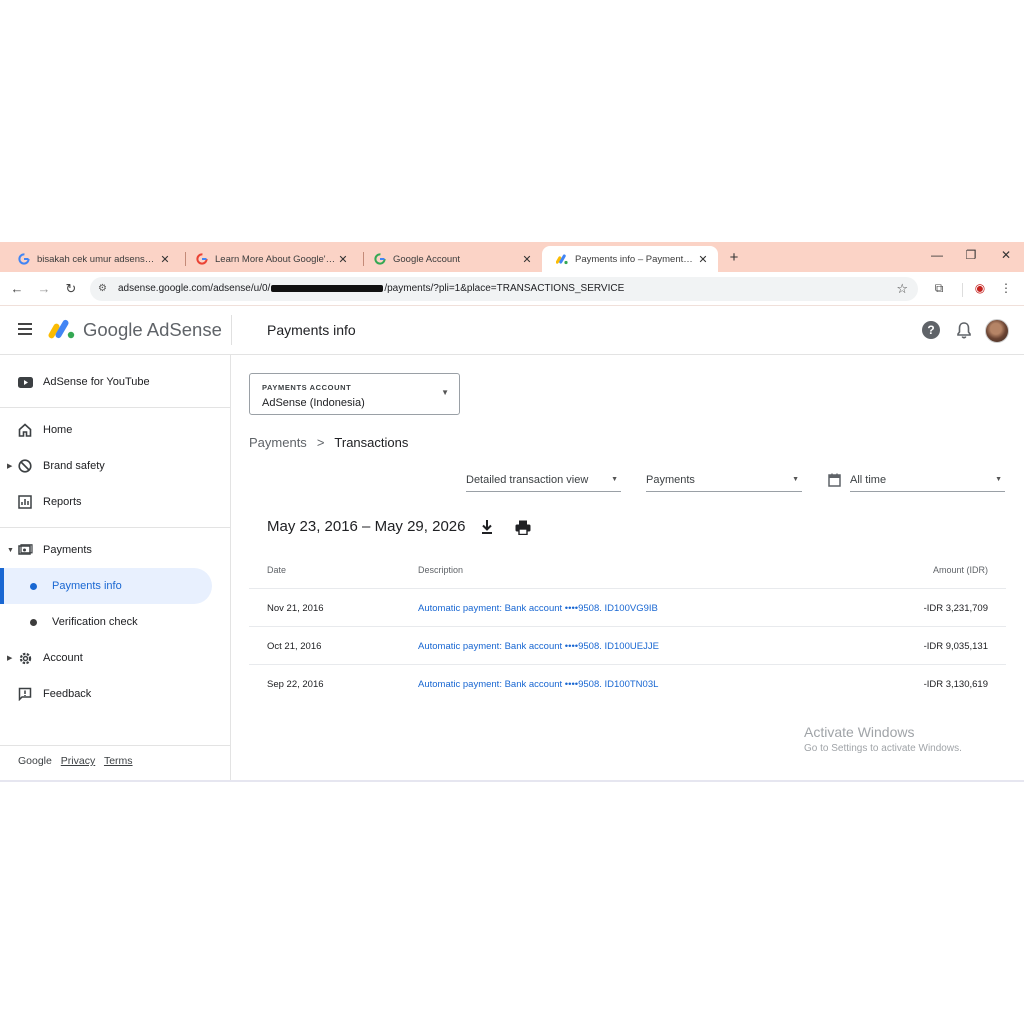 Image resolution: width=1024 pixels, height=1024 pixels. What do you see at coordinates (371, 442) in the screenshot?
I see `breadcrumb-transactions: Transactions` at bounding box center [371, 442].